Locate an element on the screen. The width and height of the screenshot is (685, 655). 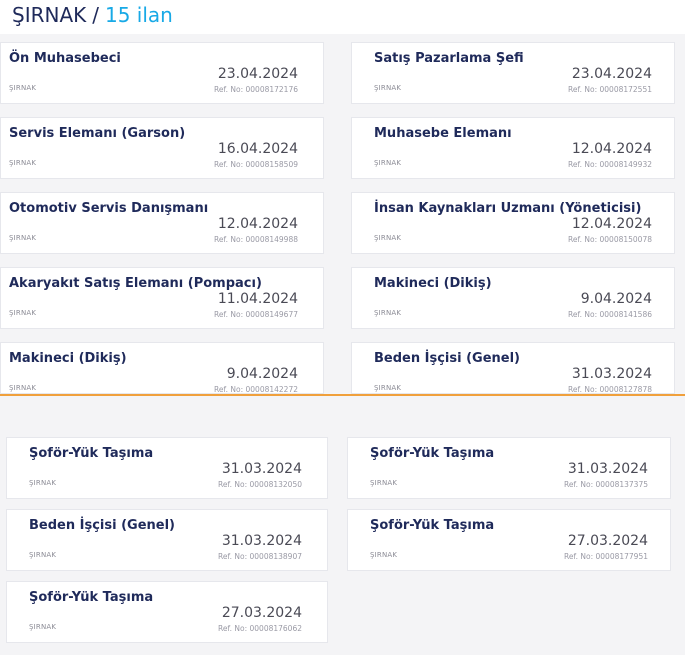
job-title: Muhasebe Elemanı is located at coordinates (443, 133).